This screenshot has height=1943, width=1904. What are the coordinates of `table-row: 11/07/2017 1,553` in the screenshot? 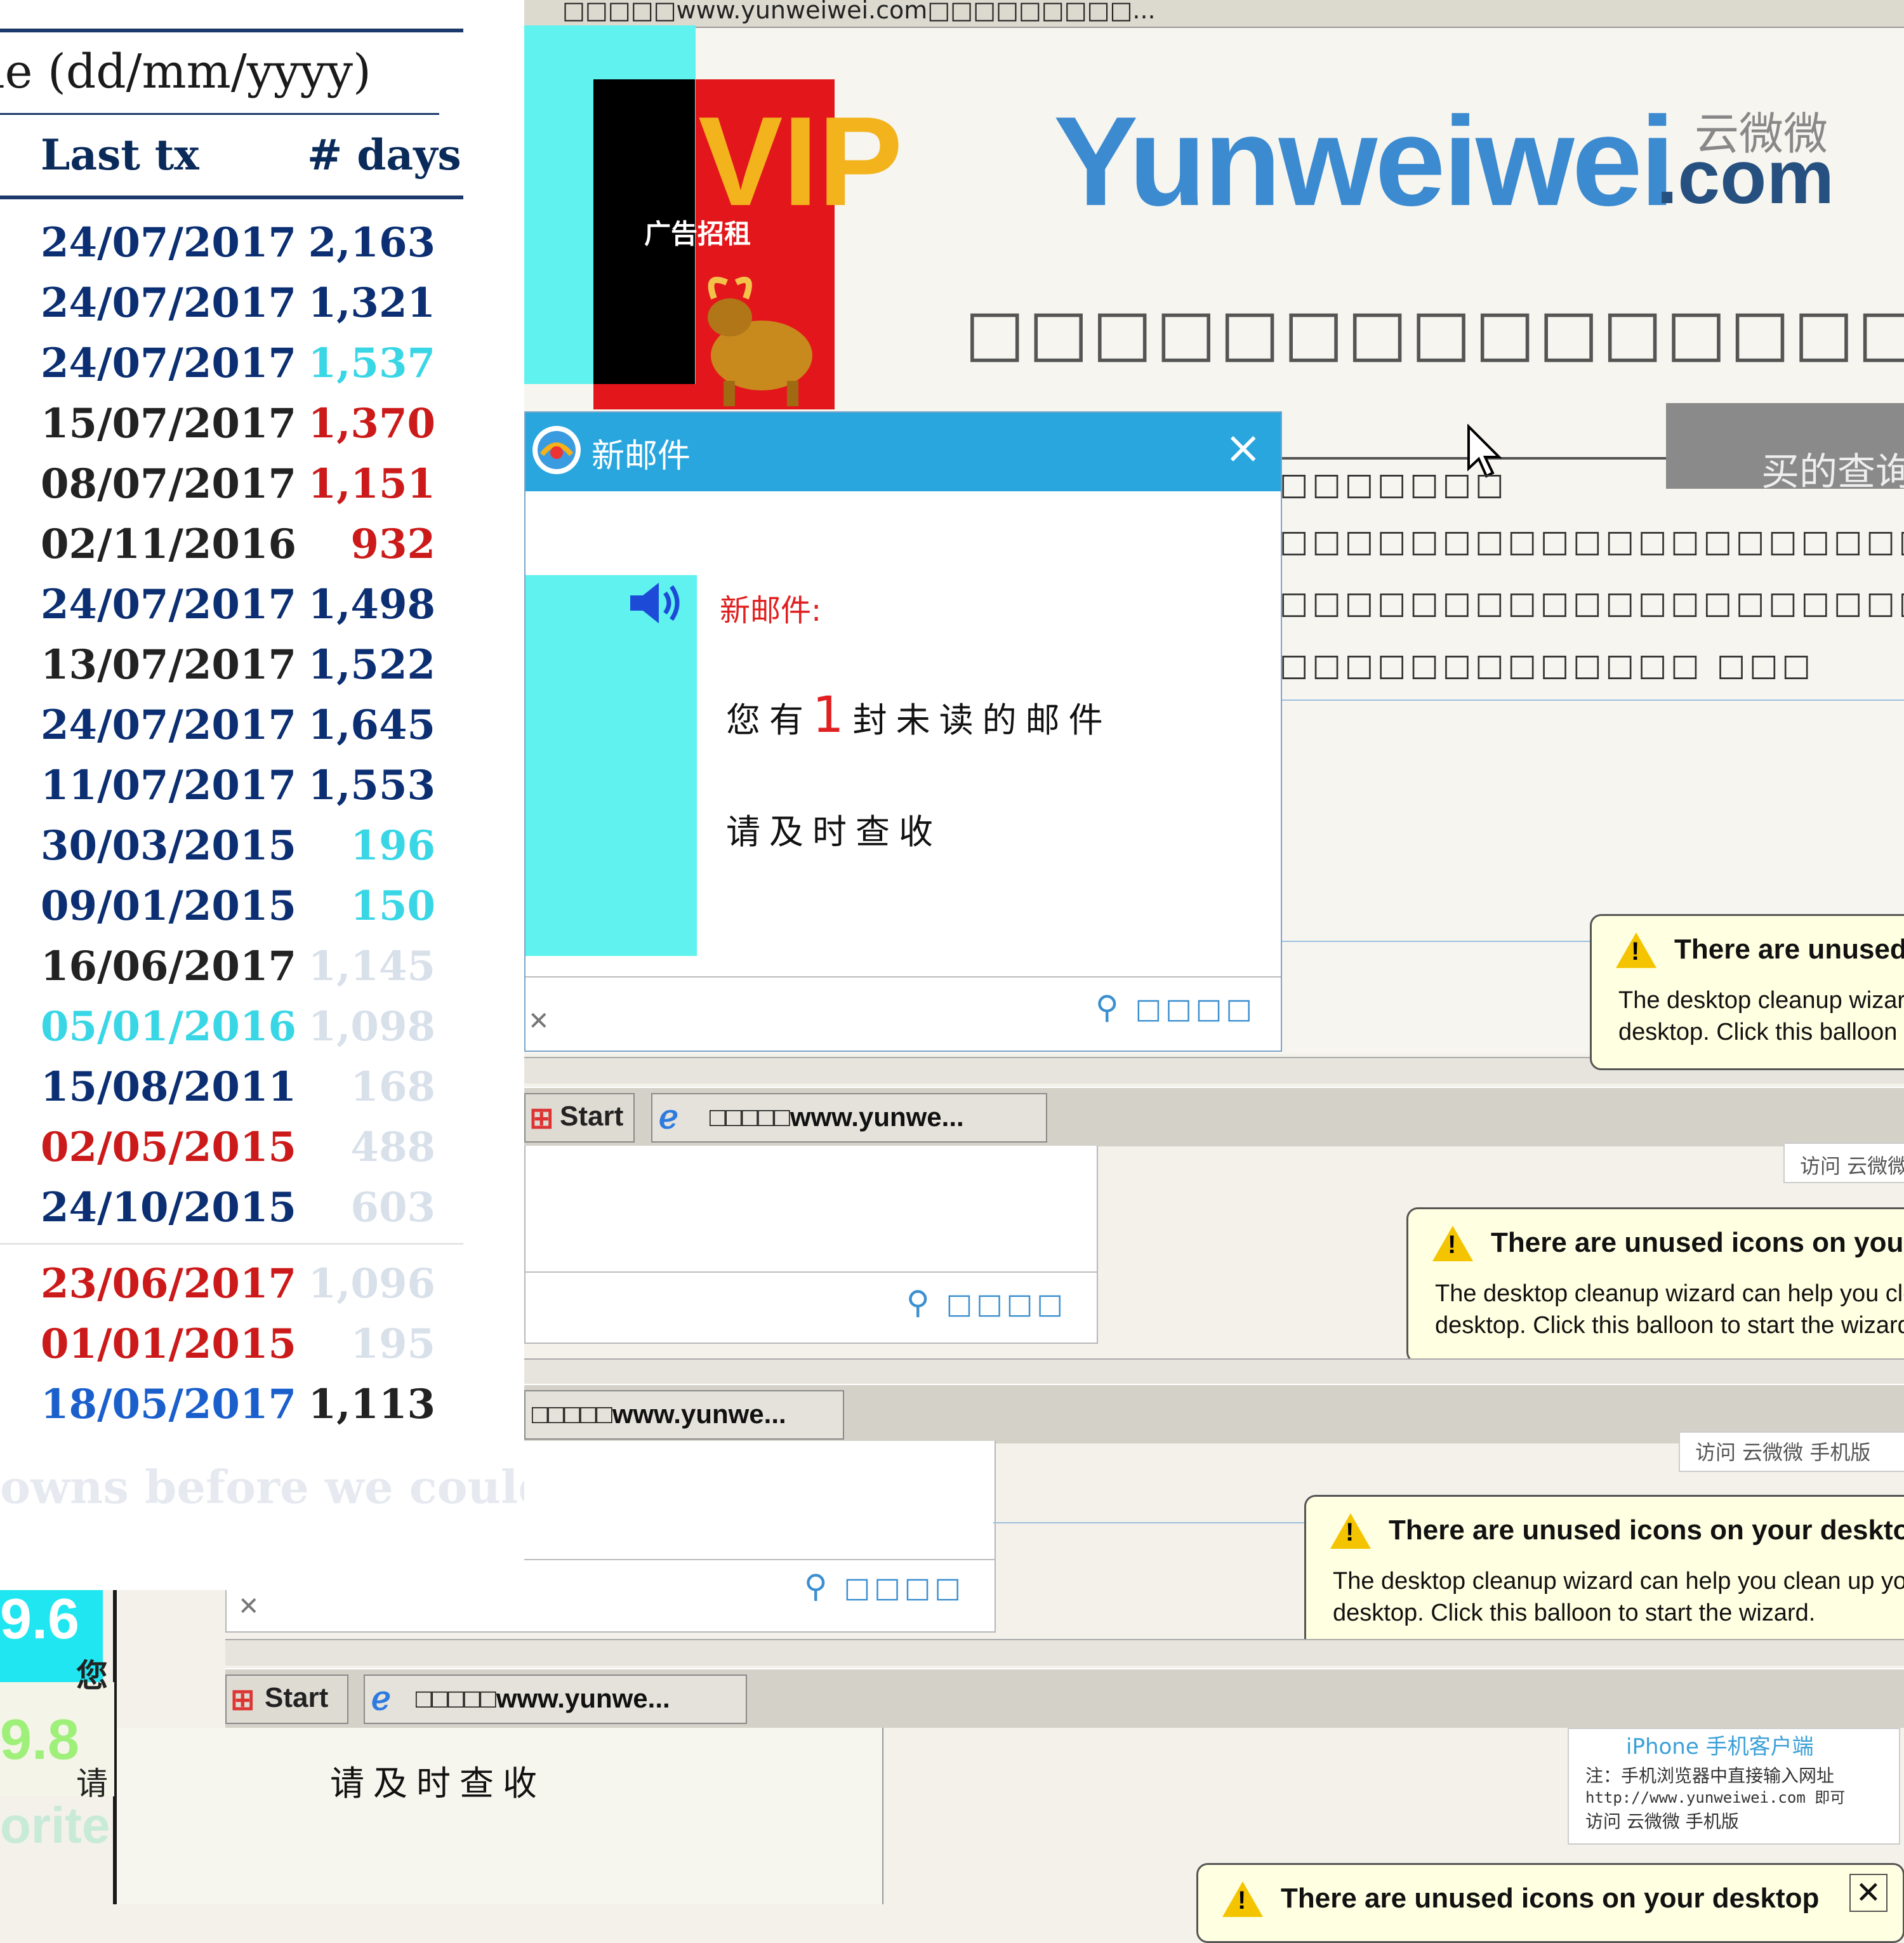 It's located at (262, 791).